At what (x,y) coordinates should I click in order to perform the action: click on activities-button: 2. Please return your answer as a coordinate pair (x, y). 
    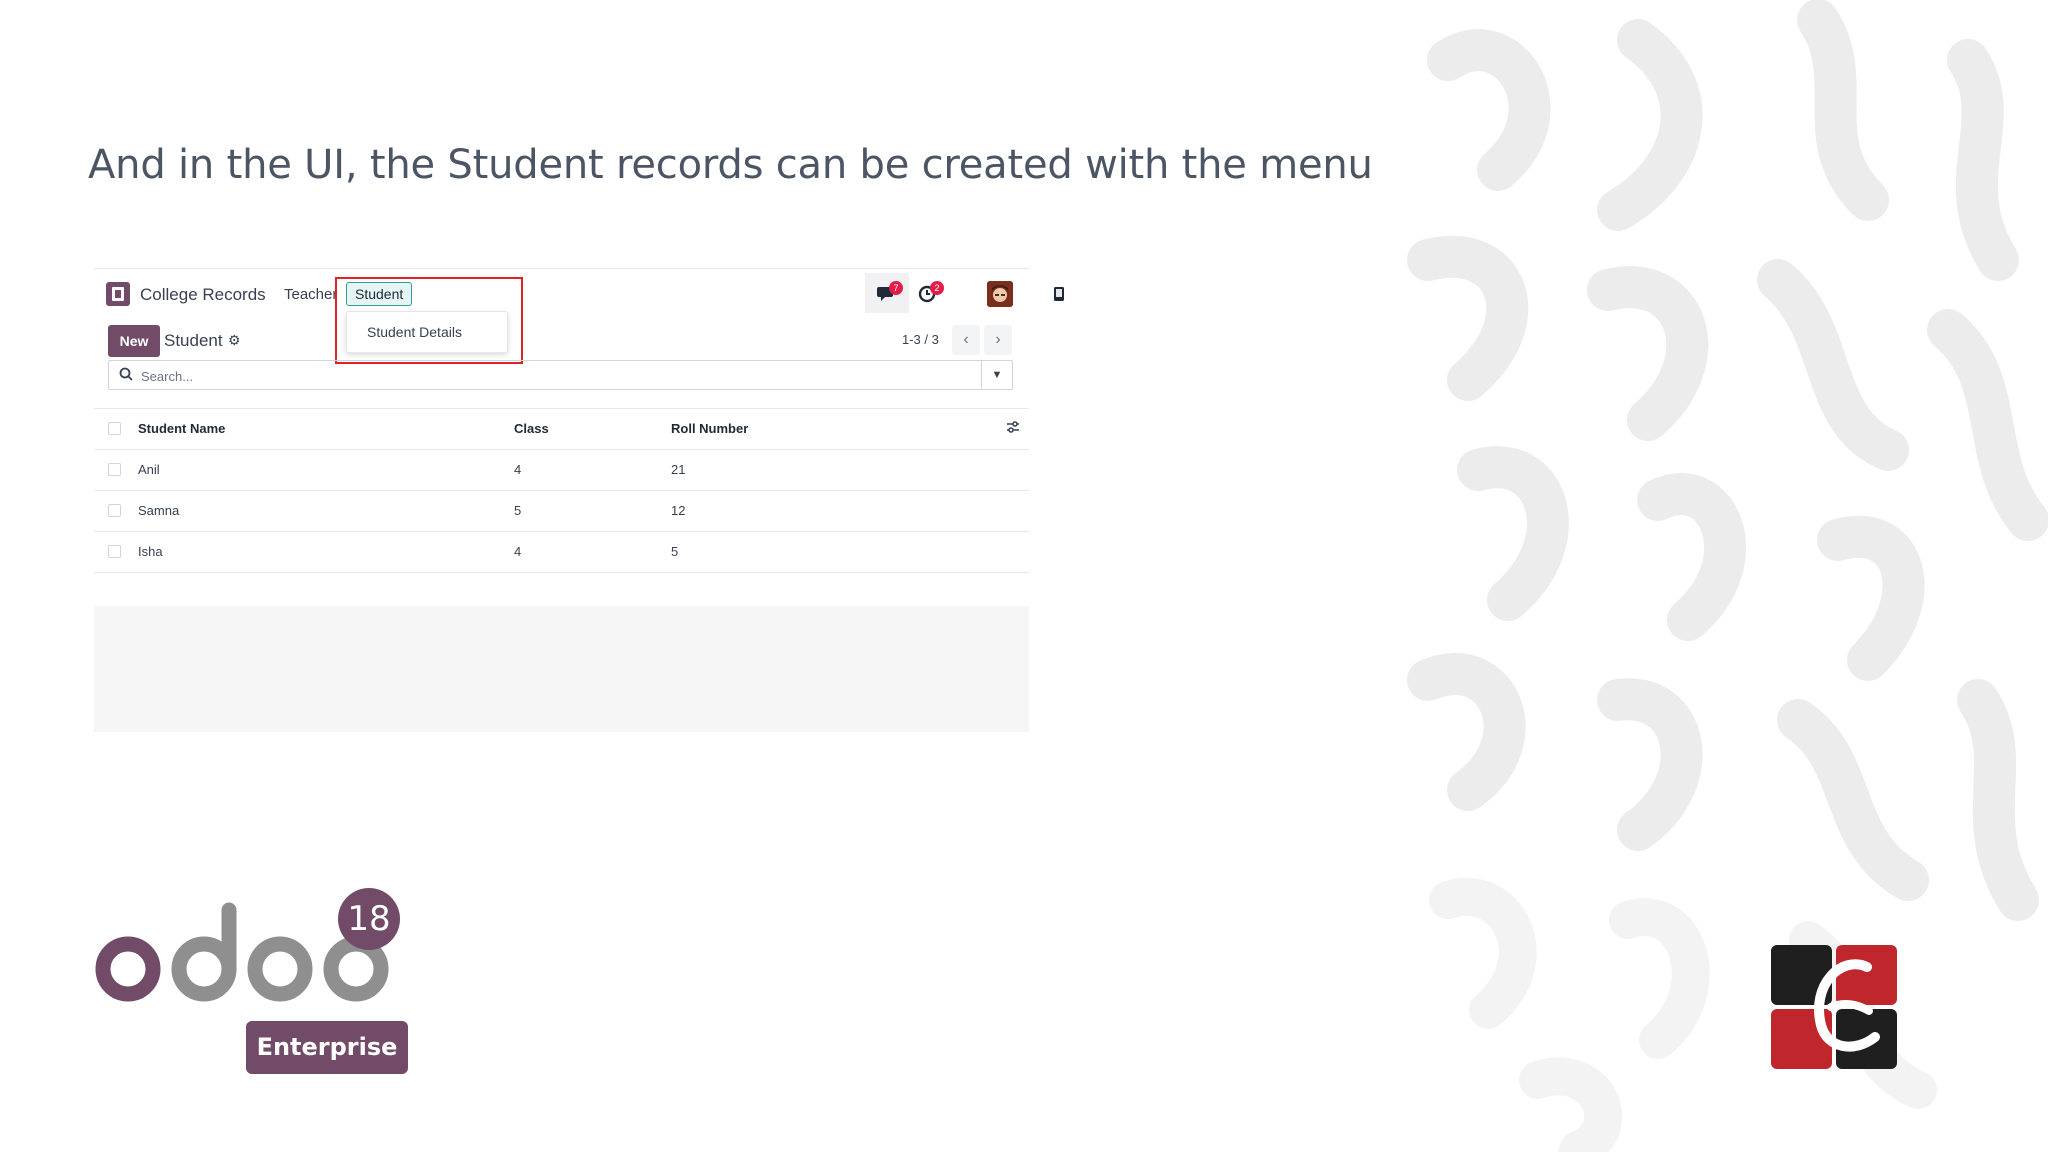
    Looking at the image, I should click on (934, 294).